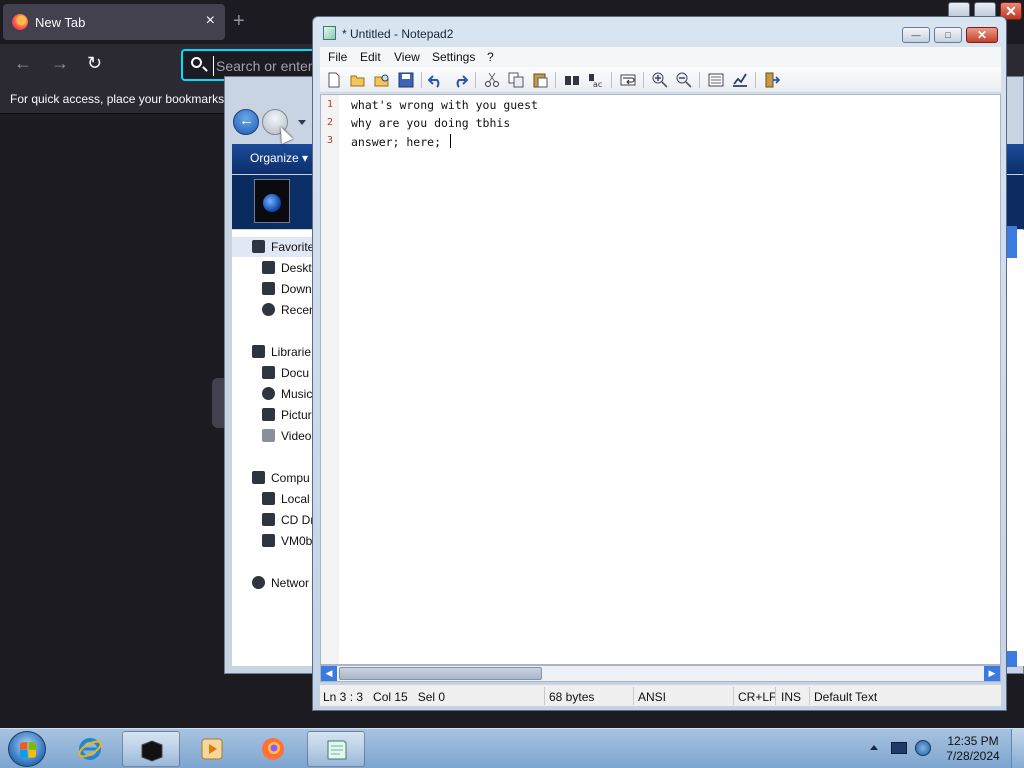  Describe the element at coordinates (716, 80) in the screenshot. I see `view-scheme-icon` at that location.